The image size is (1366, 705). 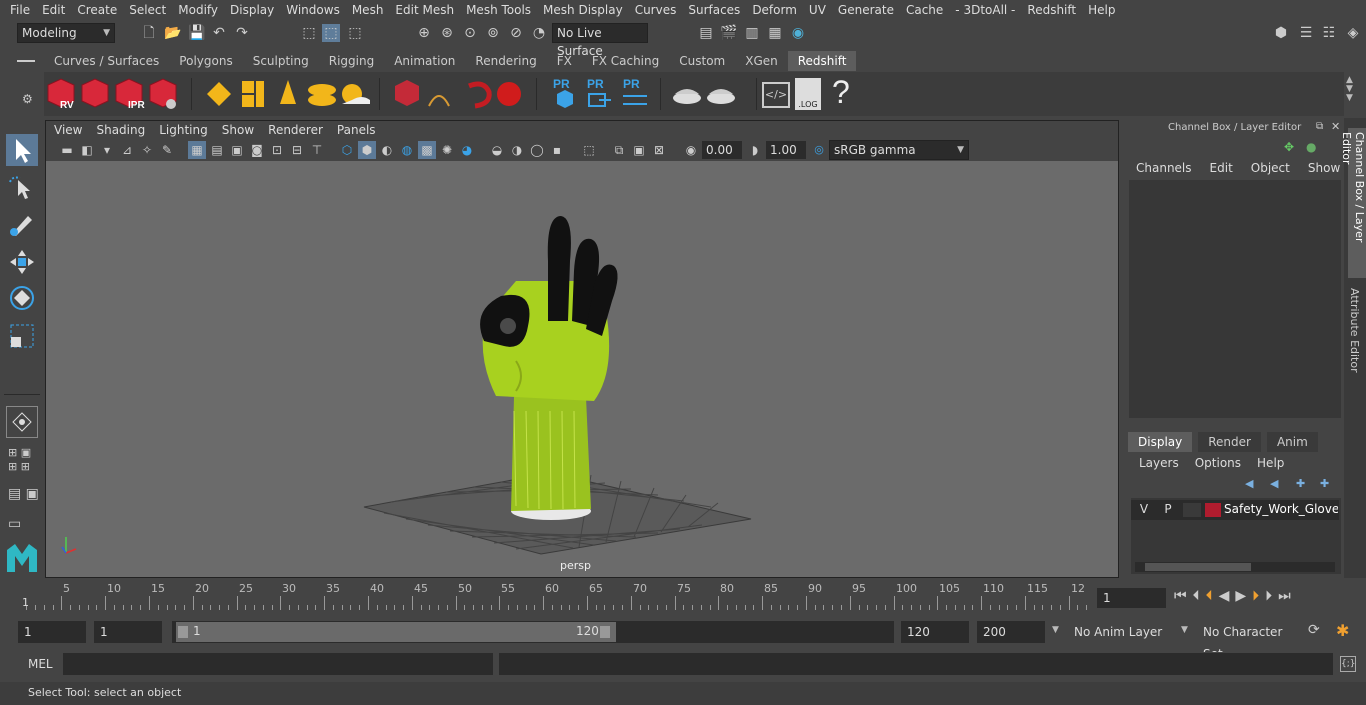 I want to click on safe-action-icon: ⊟, so click(x=297, y=150).